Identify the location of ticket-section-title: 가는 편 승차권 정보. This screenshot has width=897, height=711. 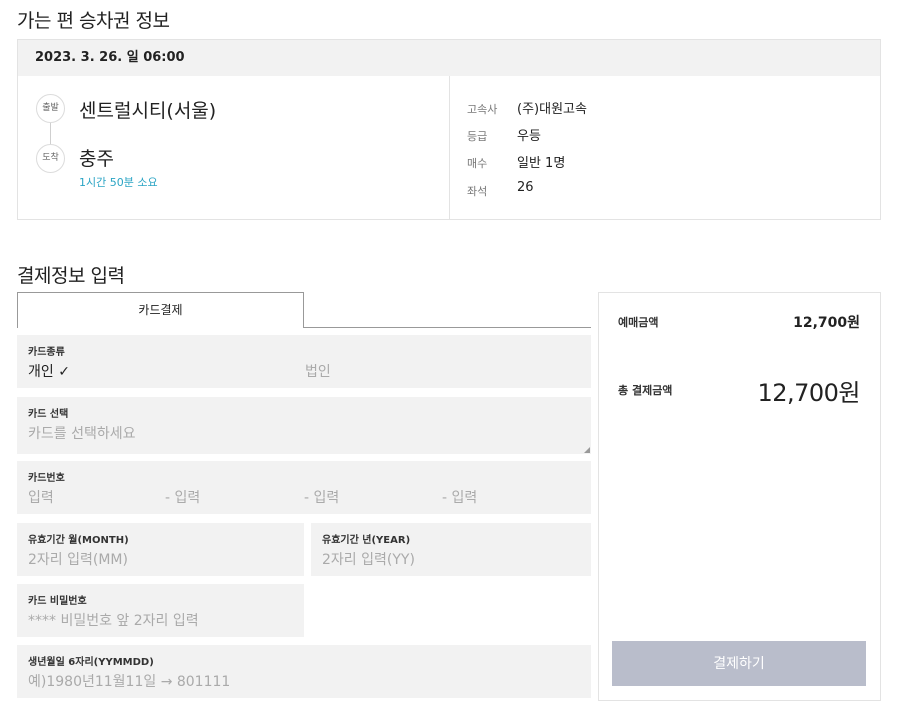
(93, 21).